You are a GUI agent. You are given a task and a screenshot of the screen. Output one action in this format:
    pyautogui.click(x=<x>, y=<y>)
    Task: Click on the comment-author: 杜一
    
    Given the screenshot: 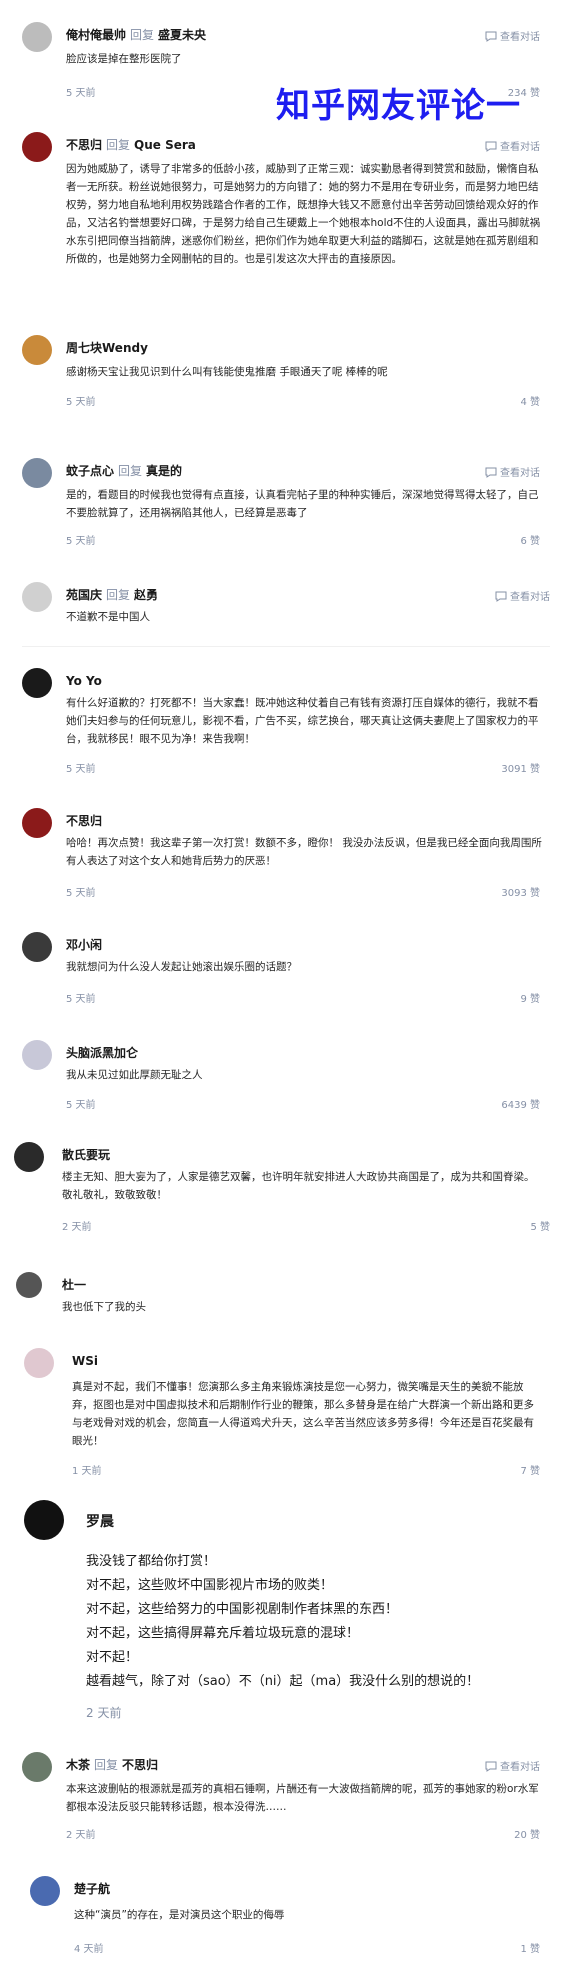 What is the action you would take?
    pyautogui.click(x=74, y=1285)
    